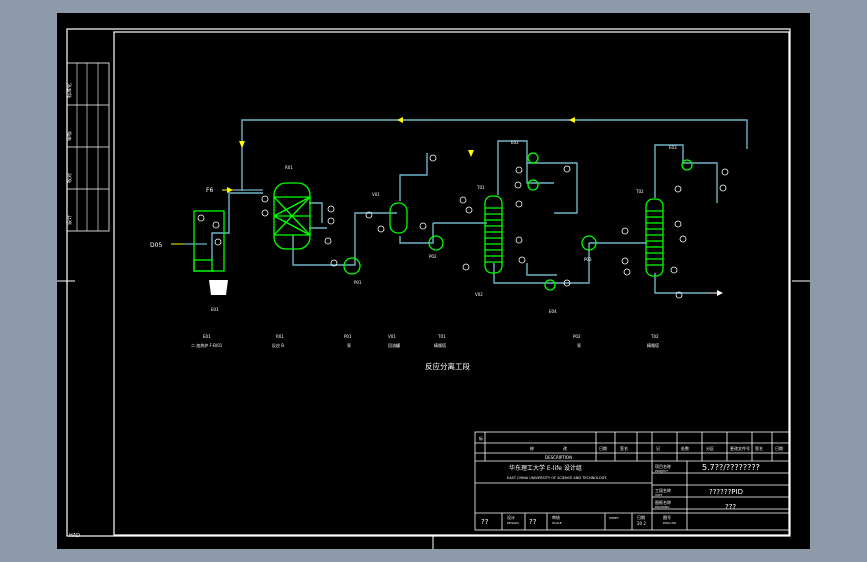 This screenshot has width=867, height=562. What do you see at coordinates (624, 448) in the screenshot?
I see `rev-header-4: 签名` at bounding box center [624, 448].